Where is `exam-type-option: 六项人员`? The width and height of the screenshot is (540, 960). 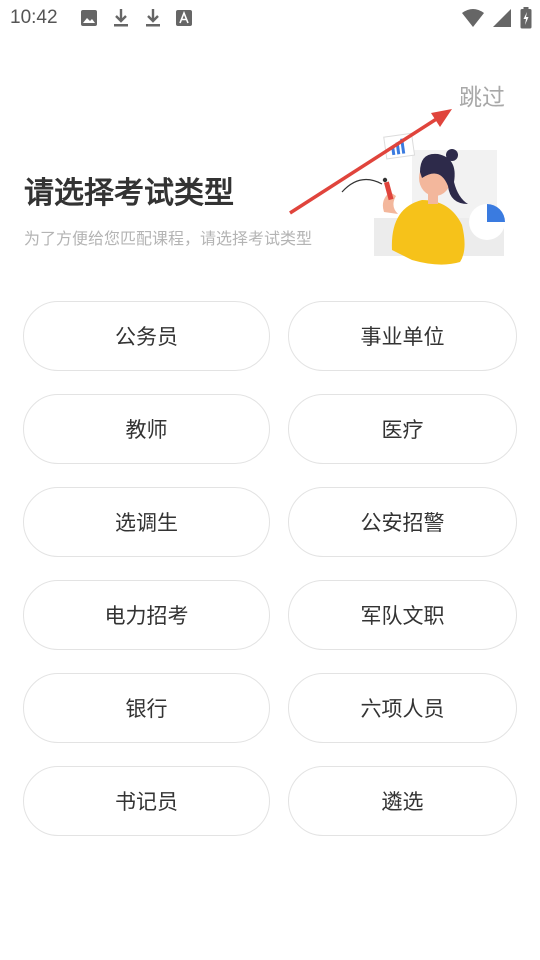
exam-type-option: 六项人员 is located at coordinates (402, 708).